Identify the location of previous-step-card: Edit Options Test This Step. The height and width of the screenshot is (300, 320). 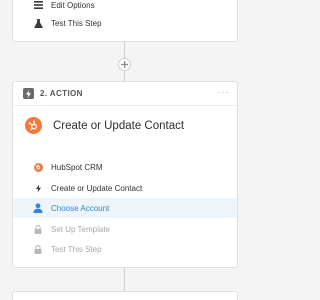
(125, 21).